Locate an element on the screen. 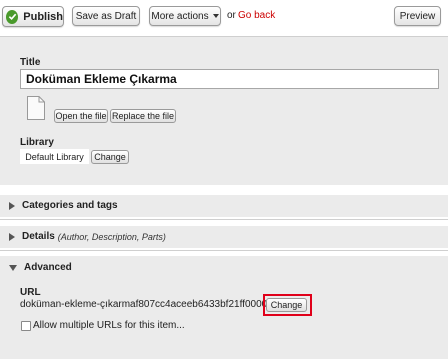 Image resolution: width=448 pixels, height=359 pixels. more-actions-button: More actions is located at coordinates (185, 16).